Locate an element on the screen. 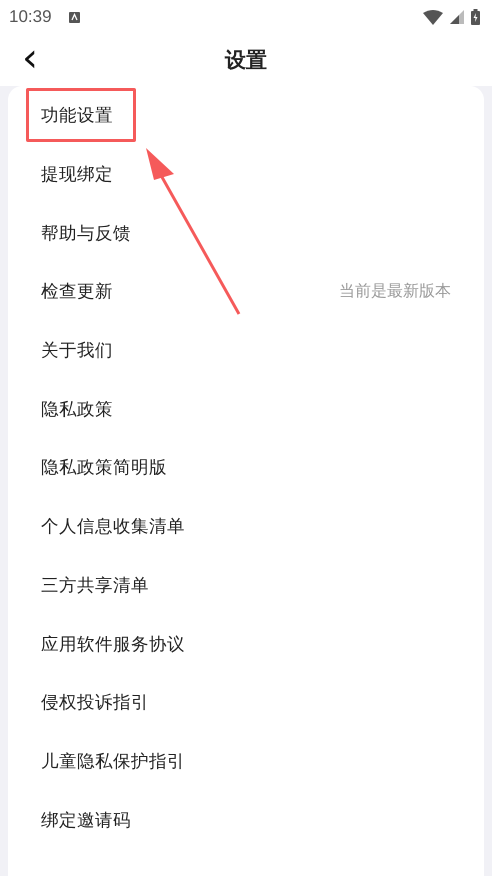  settings-item: 隐私政策简明版 is located at coordinates (246, 467).